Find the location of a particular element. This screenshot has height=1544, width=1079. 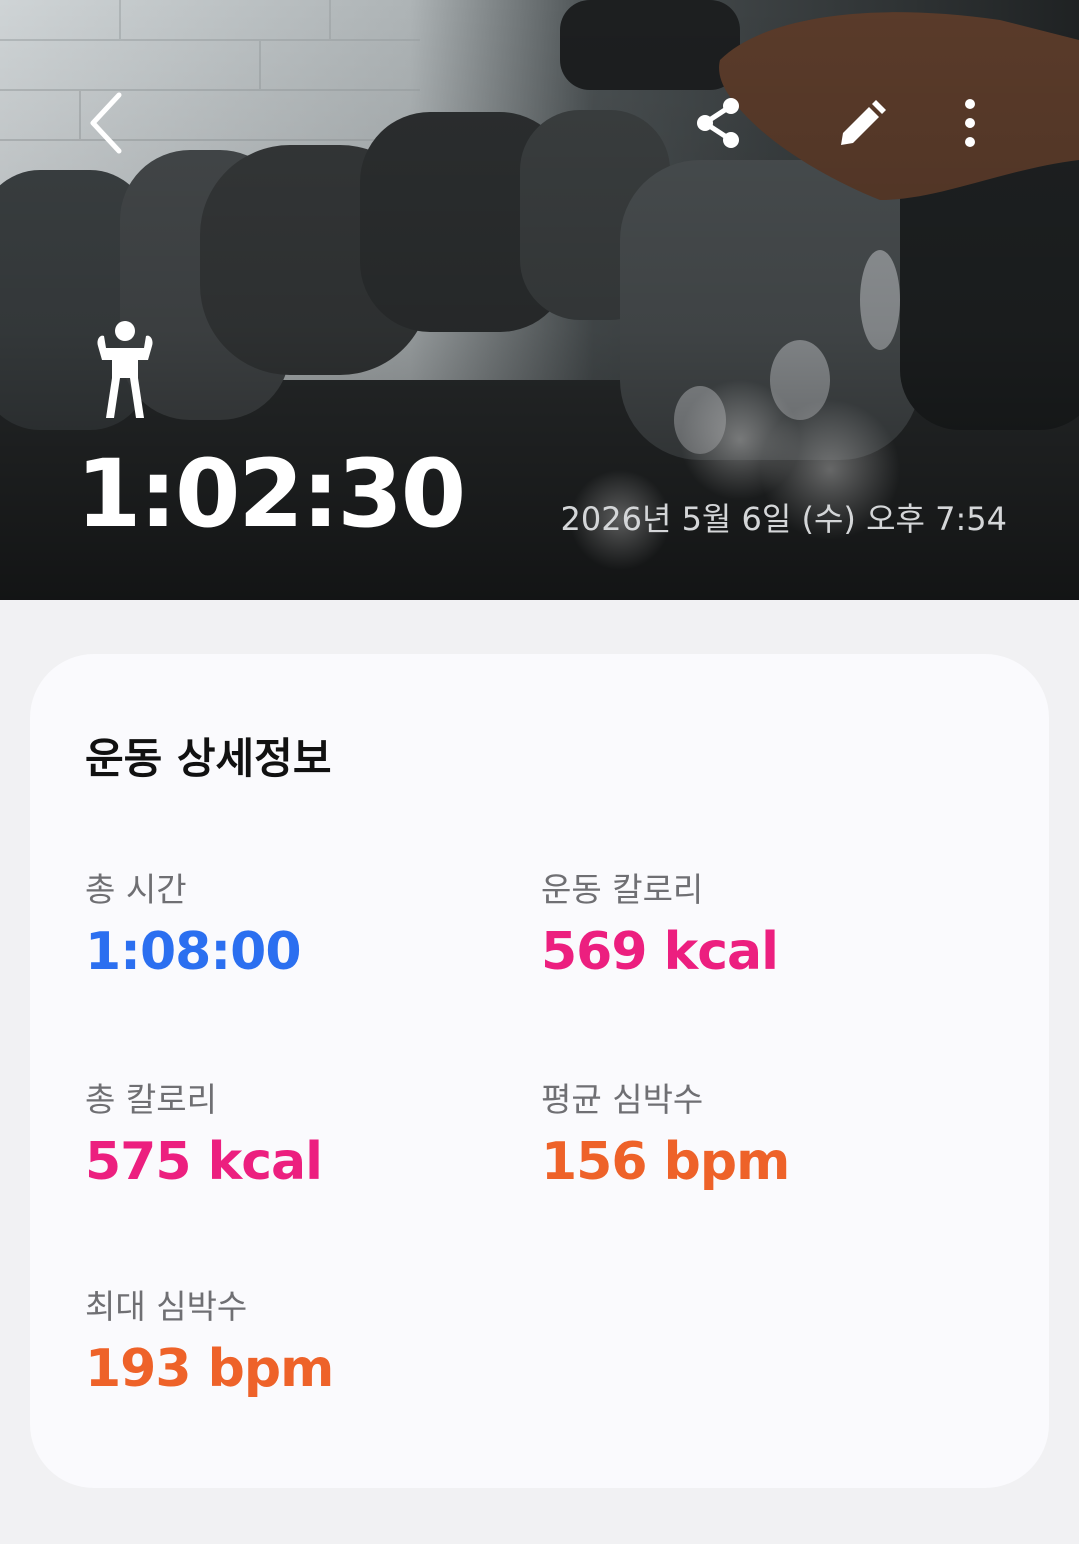

stat-value: 1:08:00 is located at coordinates (193, 952).